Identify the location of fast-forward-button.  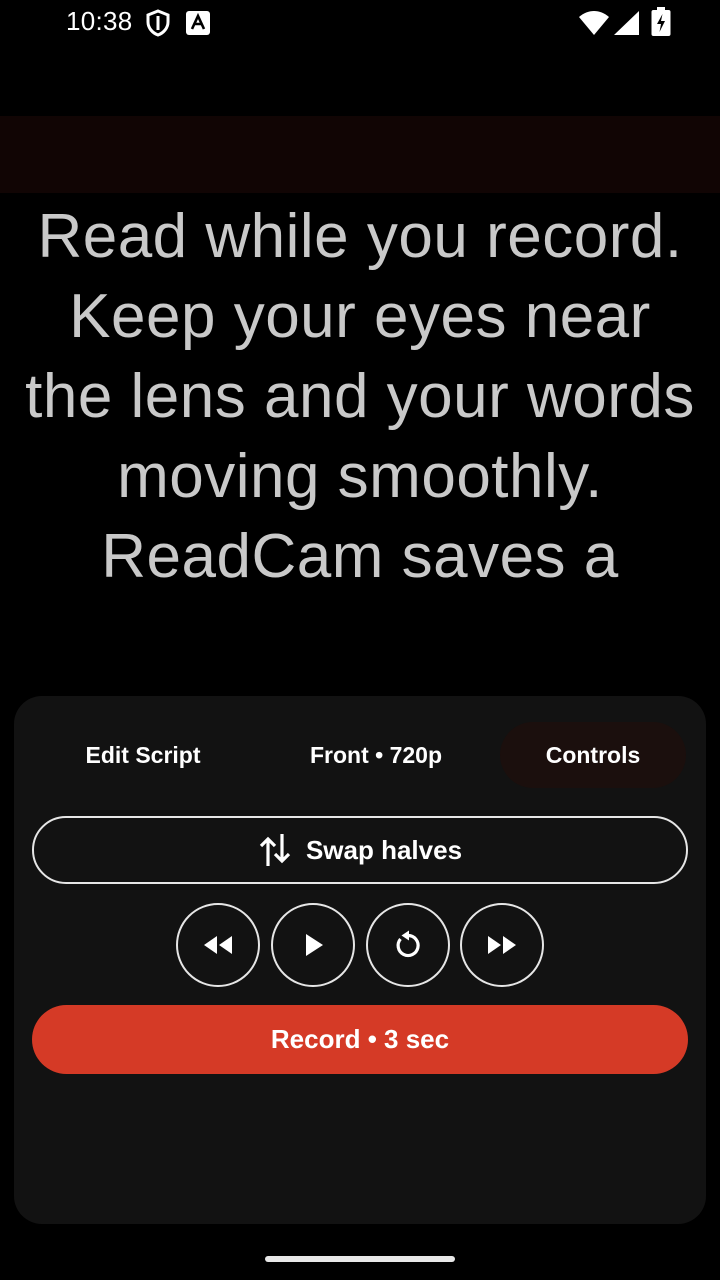
(502, 945).